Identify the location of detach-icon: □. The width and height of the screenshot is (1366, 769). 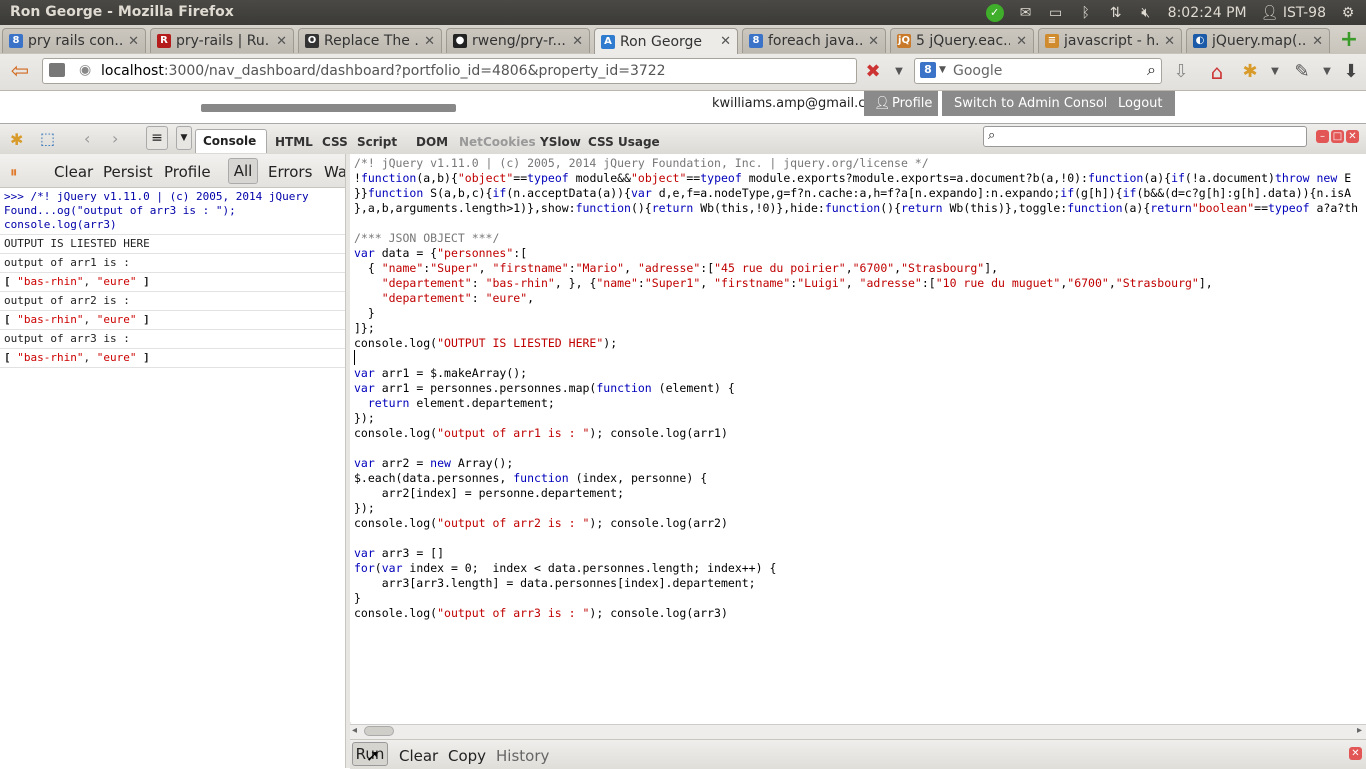
(1337, 136).